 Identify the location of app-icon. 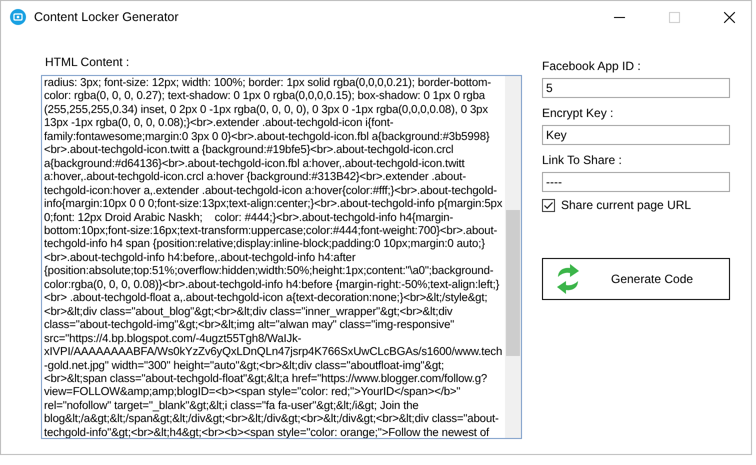
(18, 17).